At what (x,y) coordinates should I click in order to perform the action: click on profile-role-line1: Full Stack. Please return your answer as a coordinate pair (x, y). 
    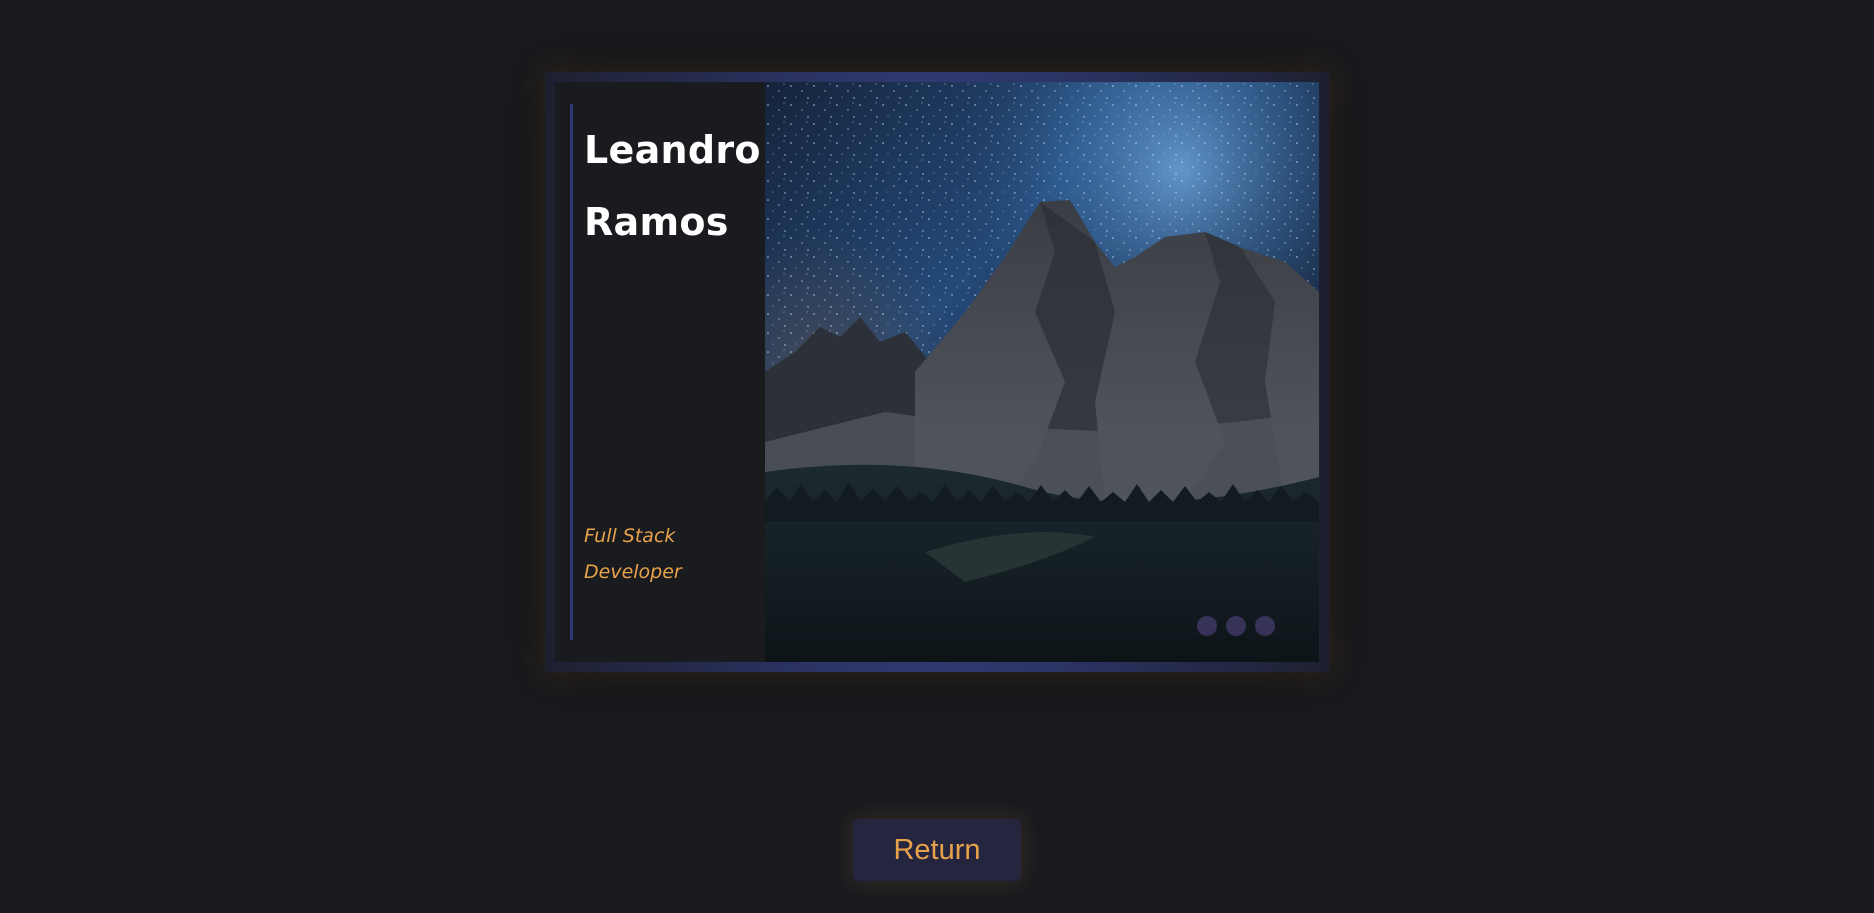
    Looking at the image, I should click on (630, 536).